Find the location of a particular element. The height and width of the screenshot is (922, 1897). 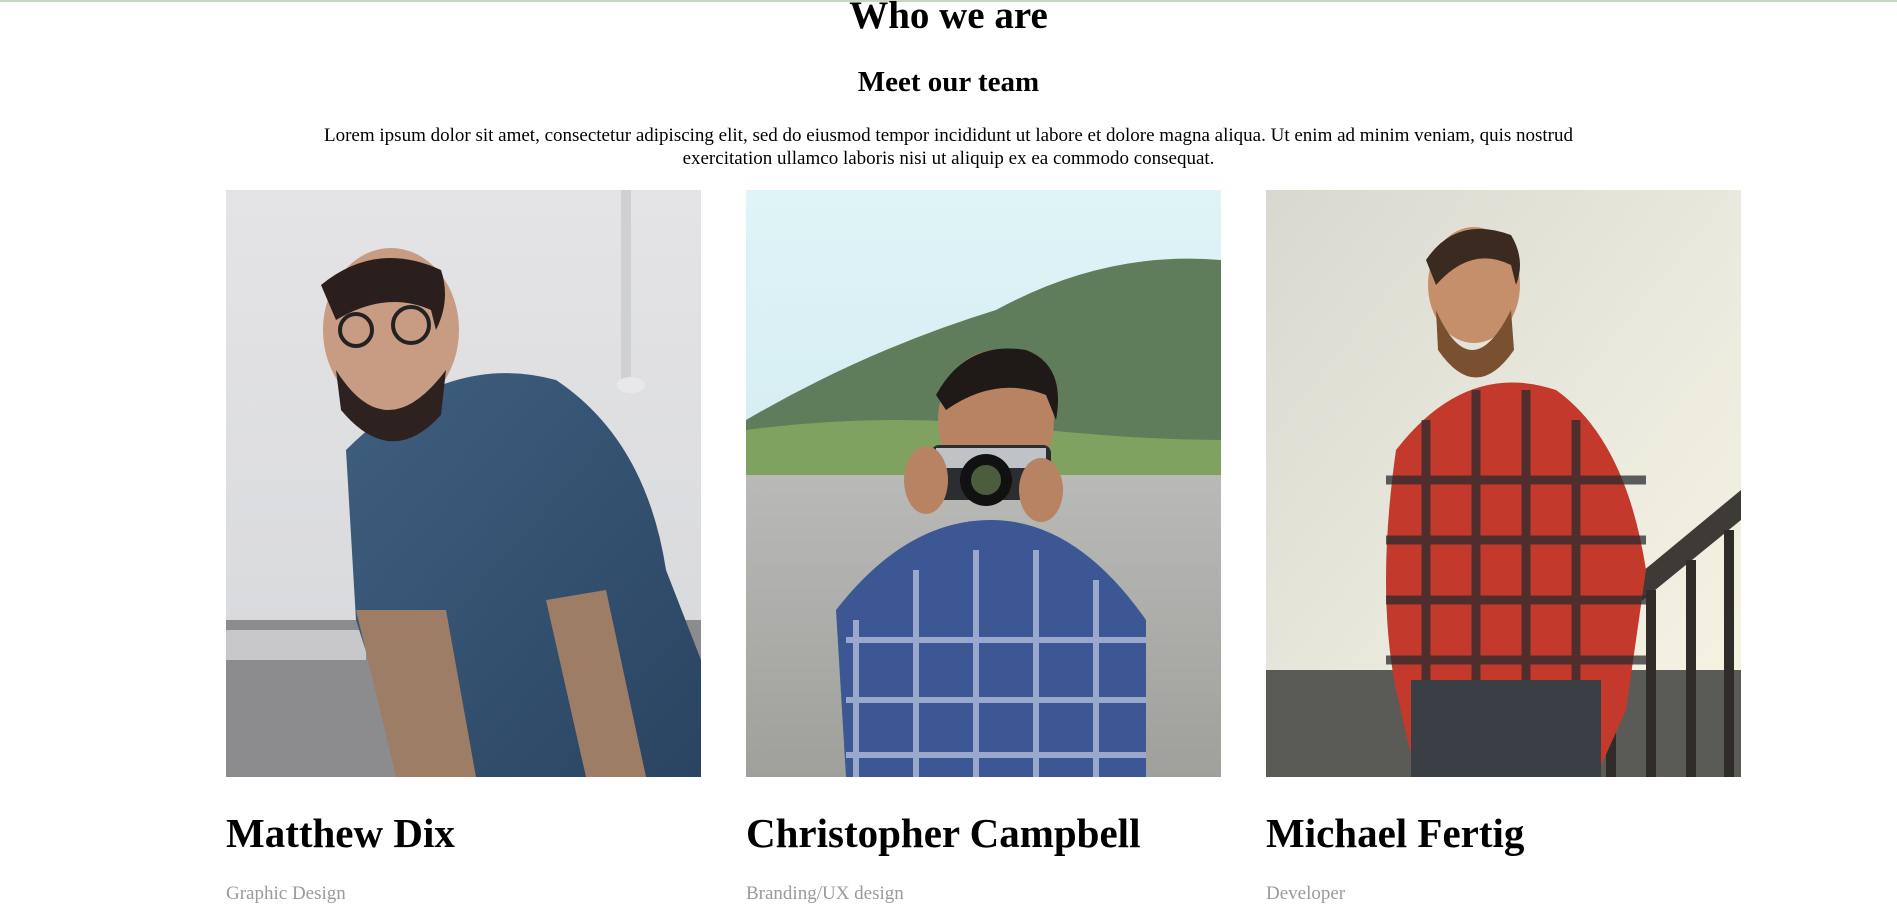

member-role: Graphic Design is located at coordinates (286, 893).